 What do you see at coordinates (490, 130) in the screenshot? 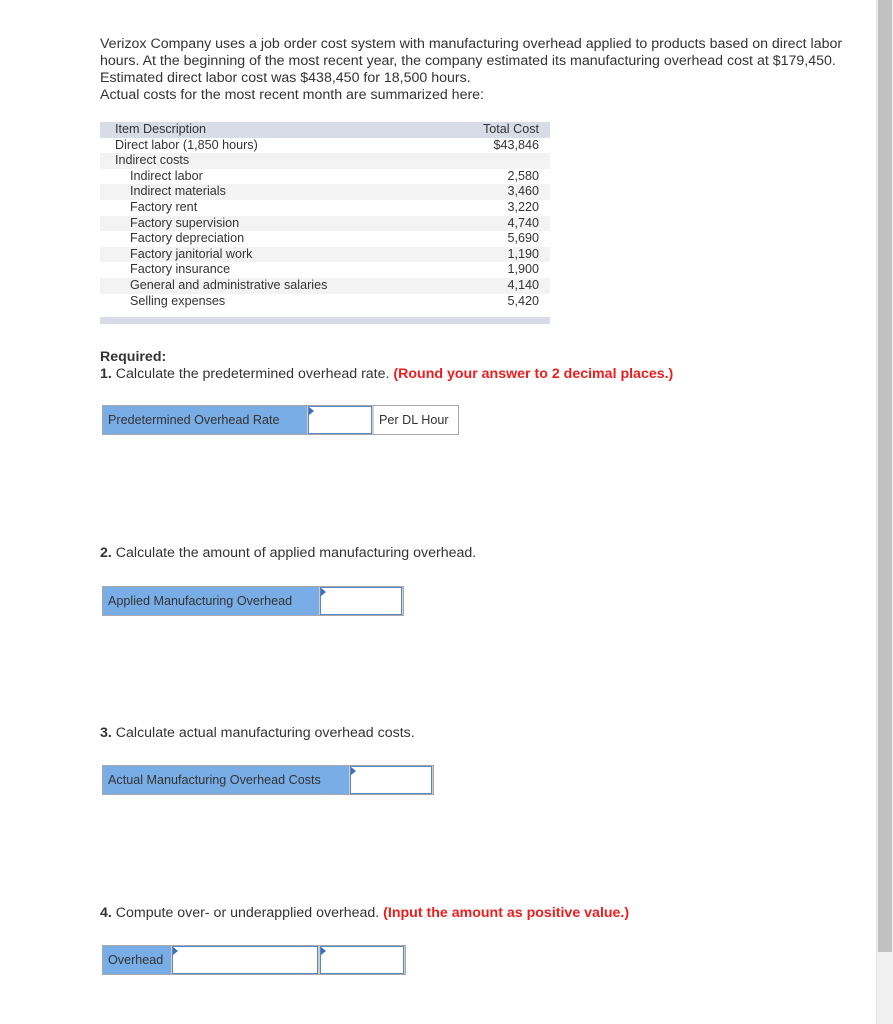
I see `header-total-cost: Total Cost` at bounding box center [490, 130].